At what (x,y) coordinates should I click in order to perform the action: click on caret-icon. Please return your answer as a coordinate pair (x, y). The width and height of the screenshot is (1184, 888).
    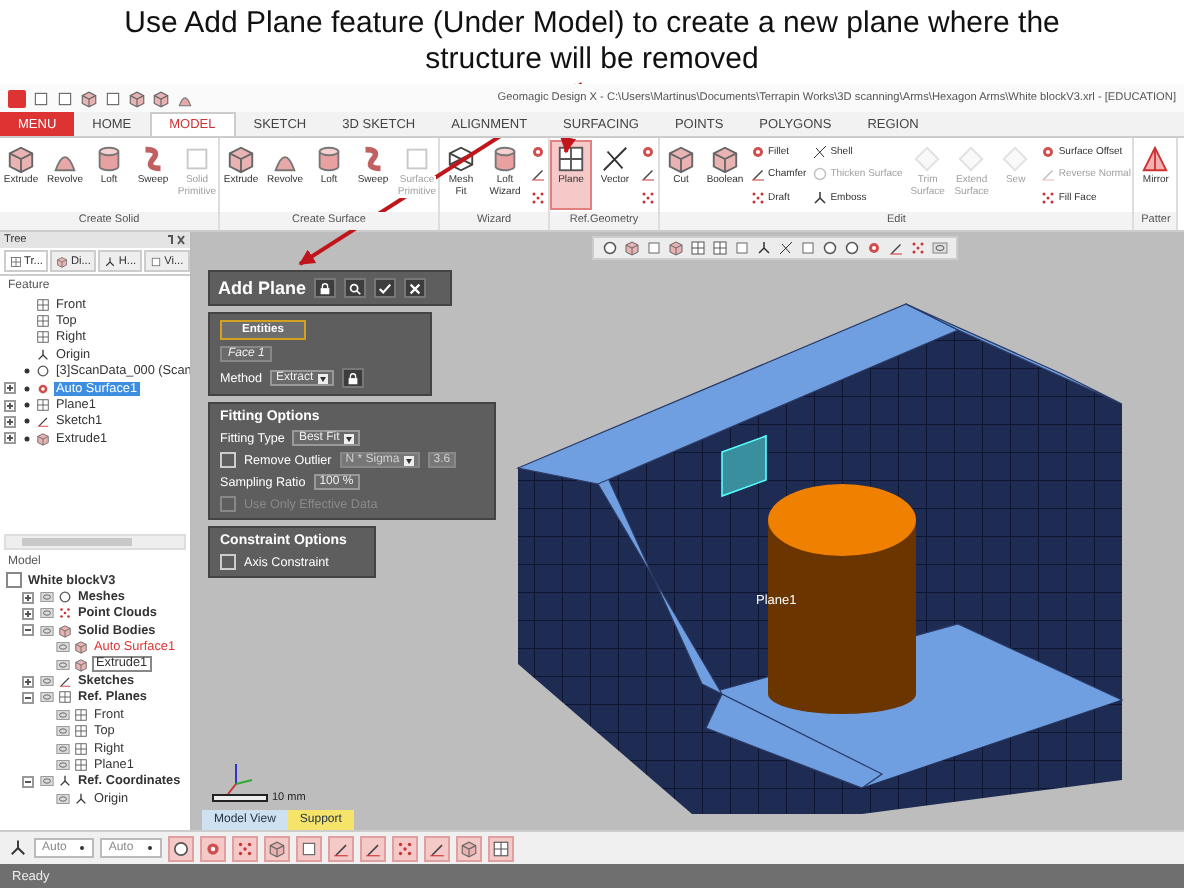
    Looking at the image, I should click on (348, 438).